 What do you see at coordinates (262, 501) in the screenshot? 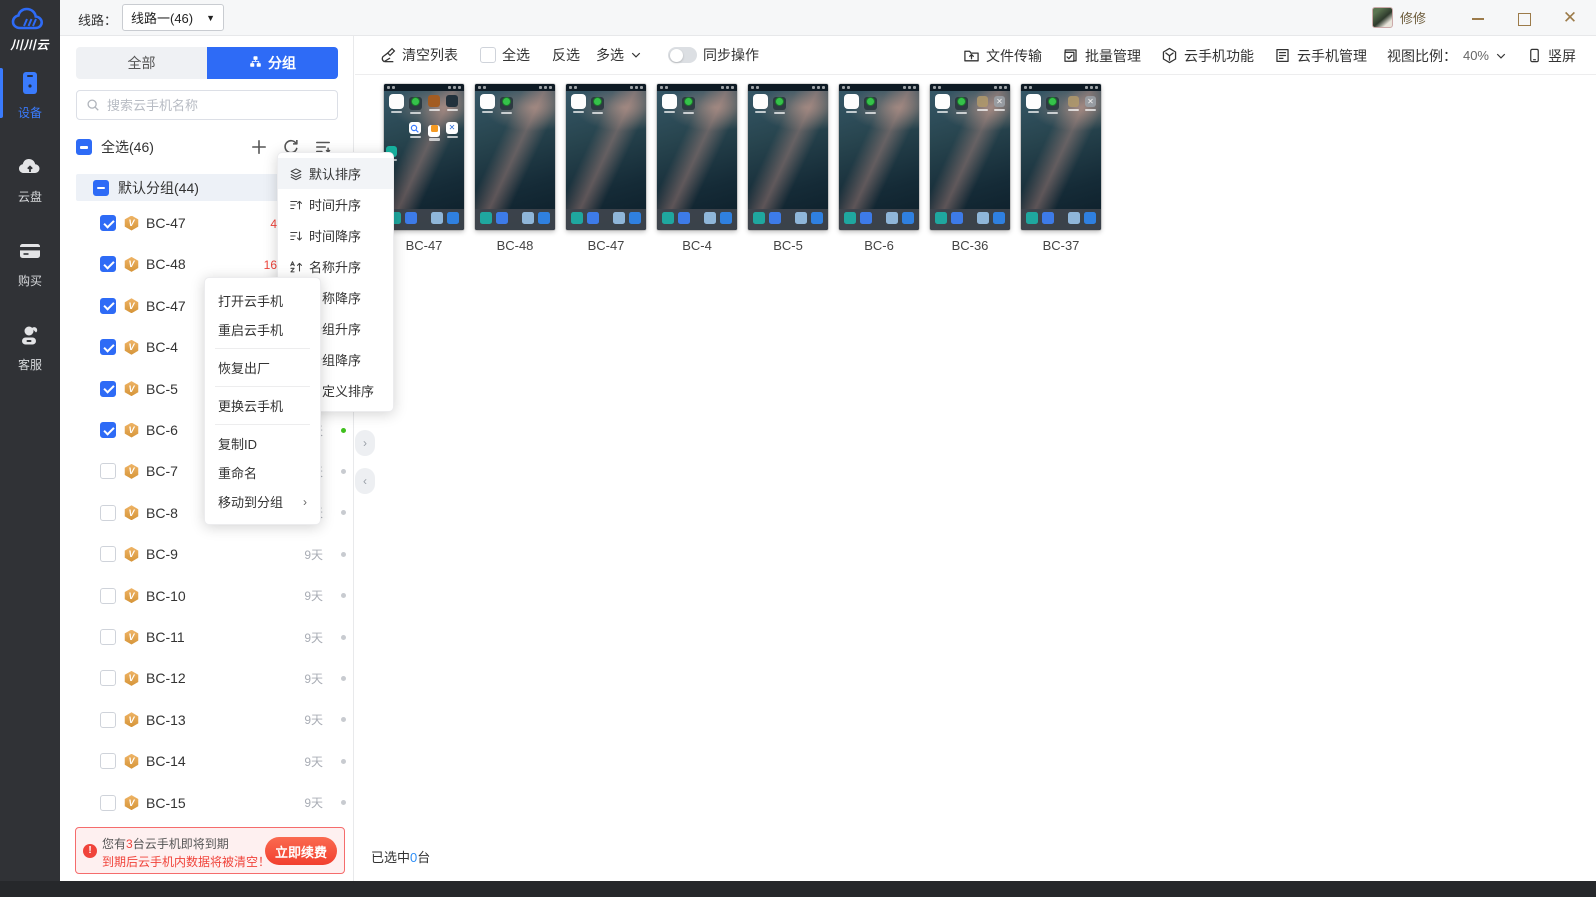
I see `context-option: 移动到分组 ›` at bounding box center [262, 501].